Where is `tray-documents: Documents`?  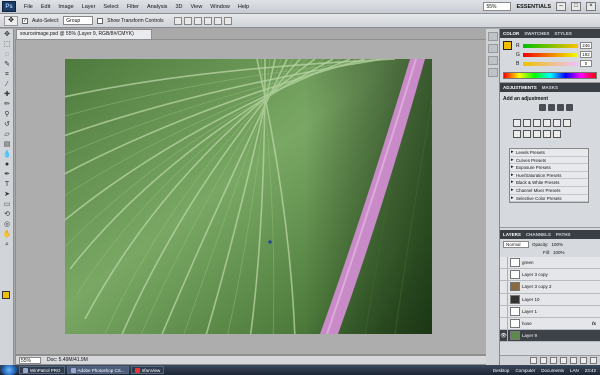
tray-documents: Documents is located at coordinates (552, 370).